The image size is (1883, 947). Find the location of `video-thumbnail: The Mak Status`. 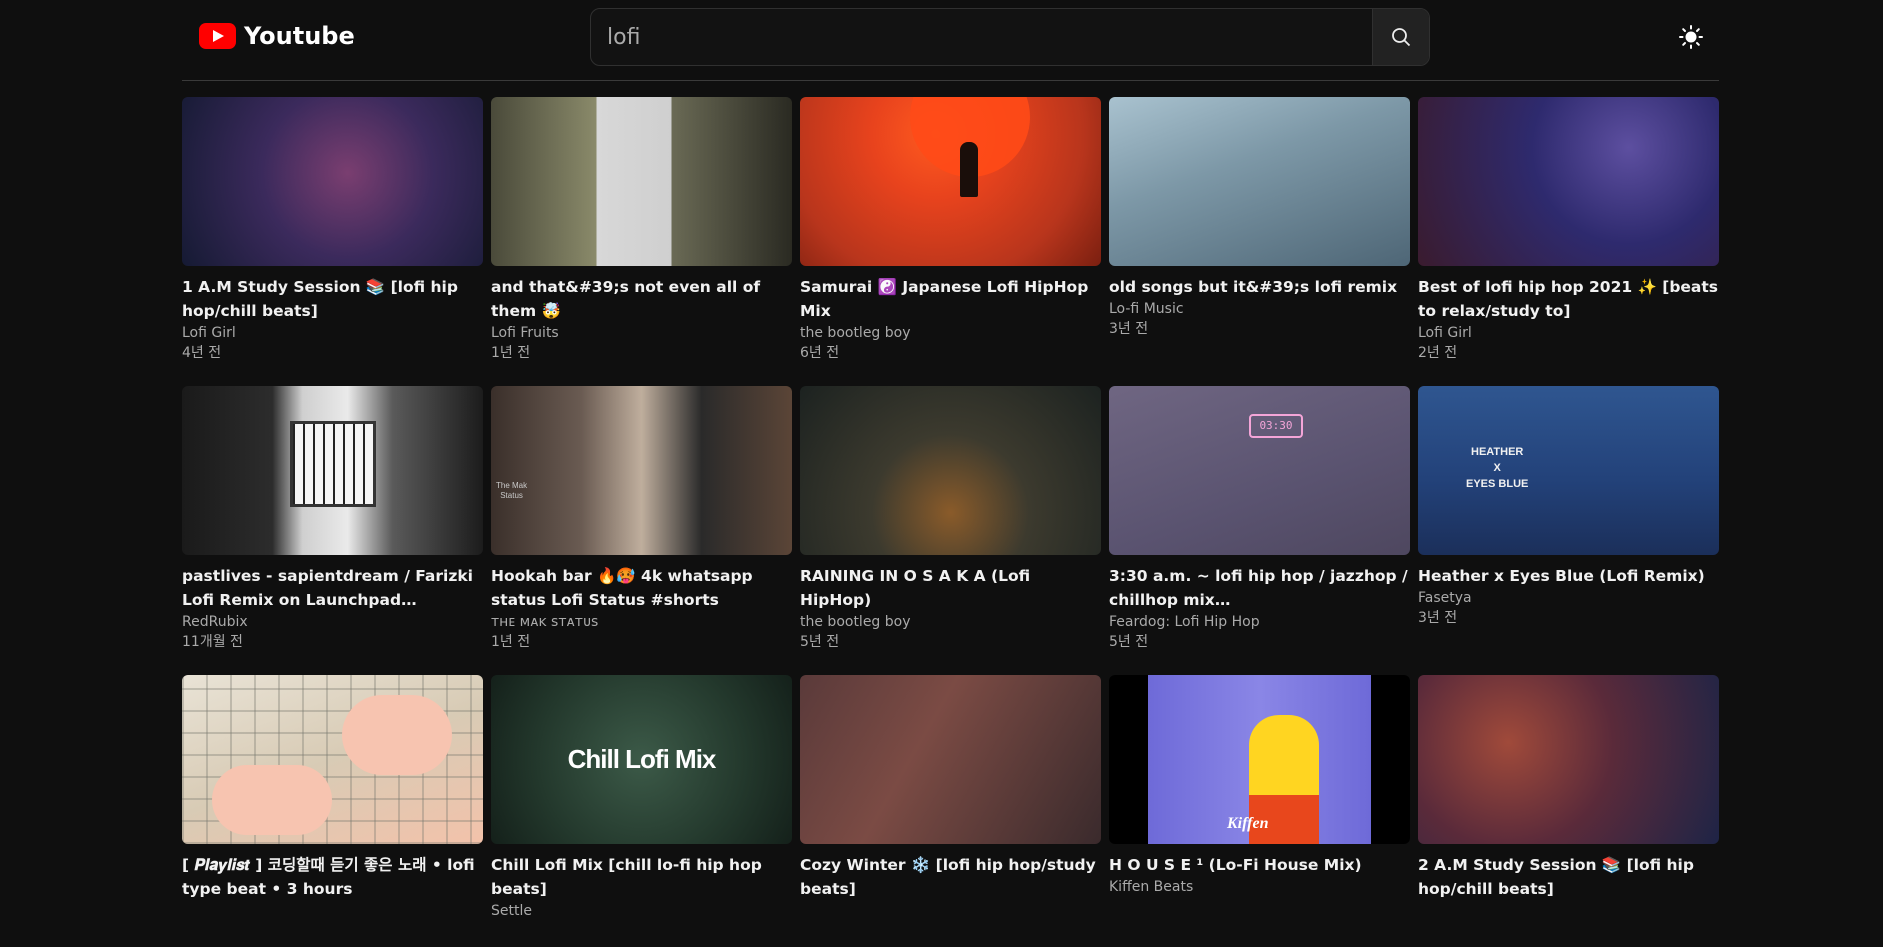

video-thumbnail: The Mak Status is located at coordinates (641, 470).